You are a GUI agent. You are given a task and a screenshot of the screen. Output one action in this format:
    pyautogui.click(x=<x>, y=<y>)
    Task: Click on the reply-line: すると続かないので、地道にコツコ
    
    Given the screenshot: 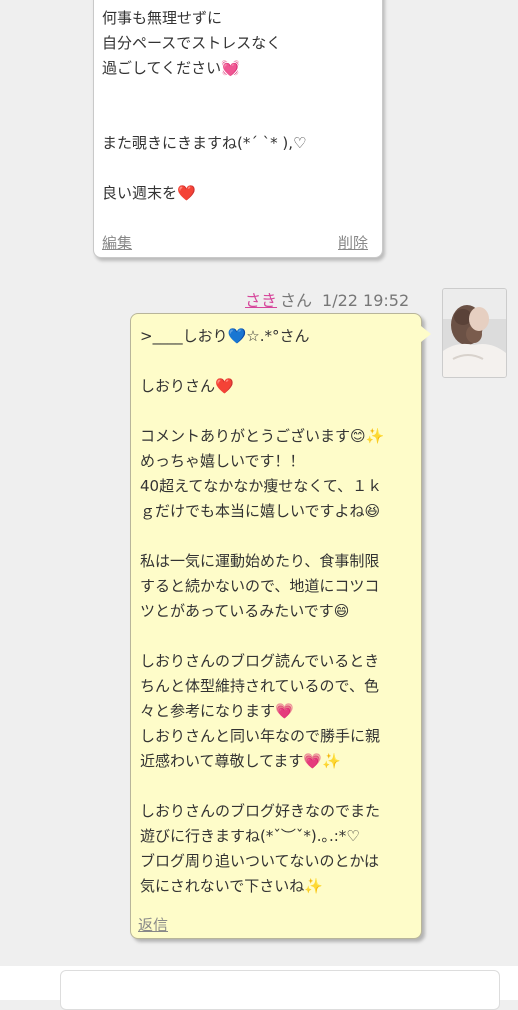 What is the action you would take?
    pyautogui.click(x=260, y=586)
    